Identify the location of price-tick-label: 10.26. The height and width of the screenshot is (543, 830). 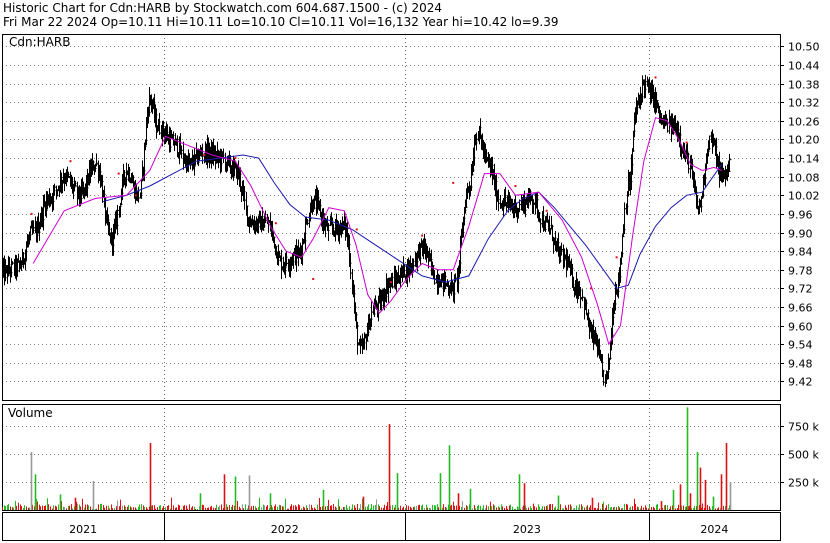
(804, 122).